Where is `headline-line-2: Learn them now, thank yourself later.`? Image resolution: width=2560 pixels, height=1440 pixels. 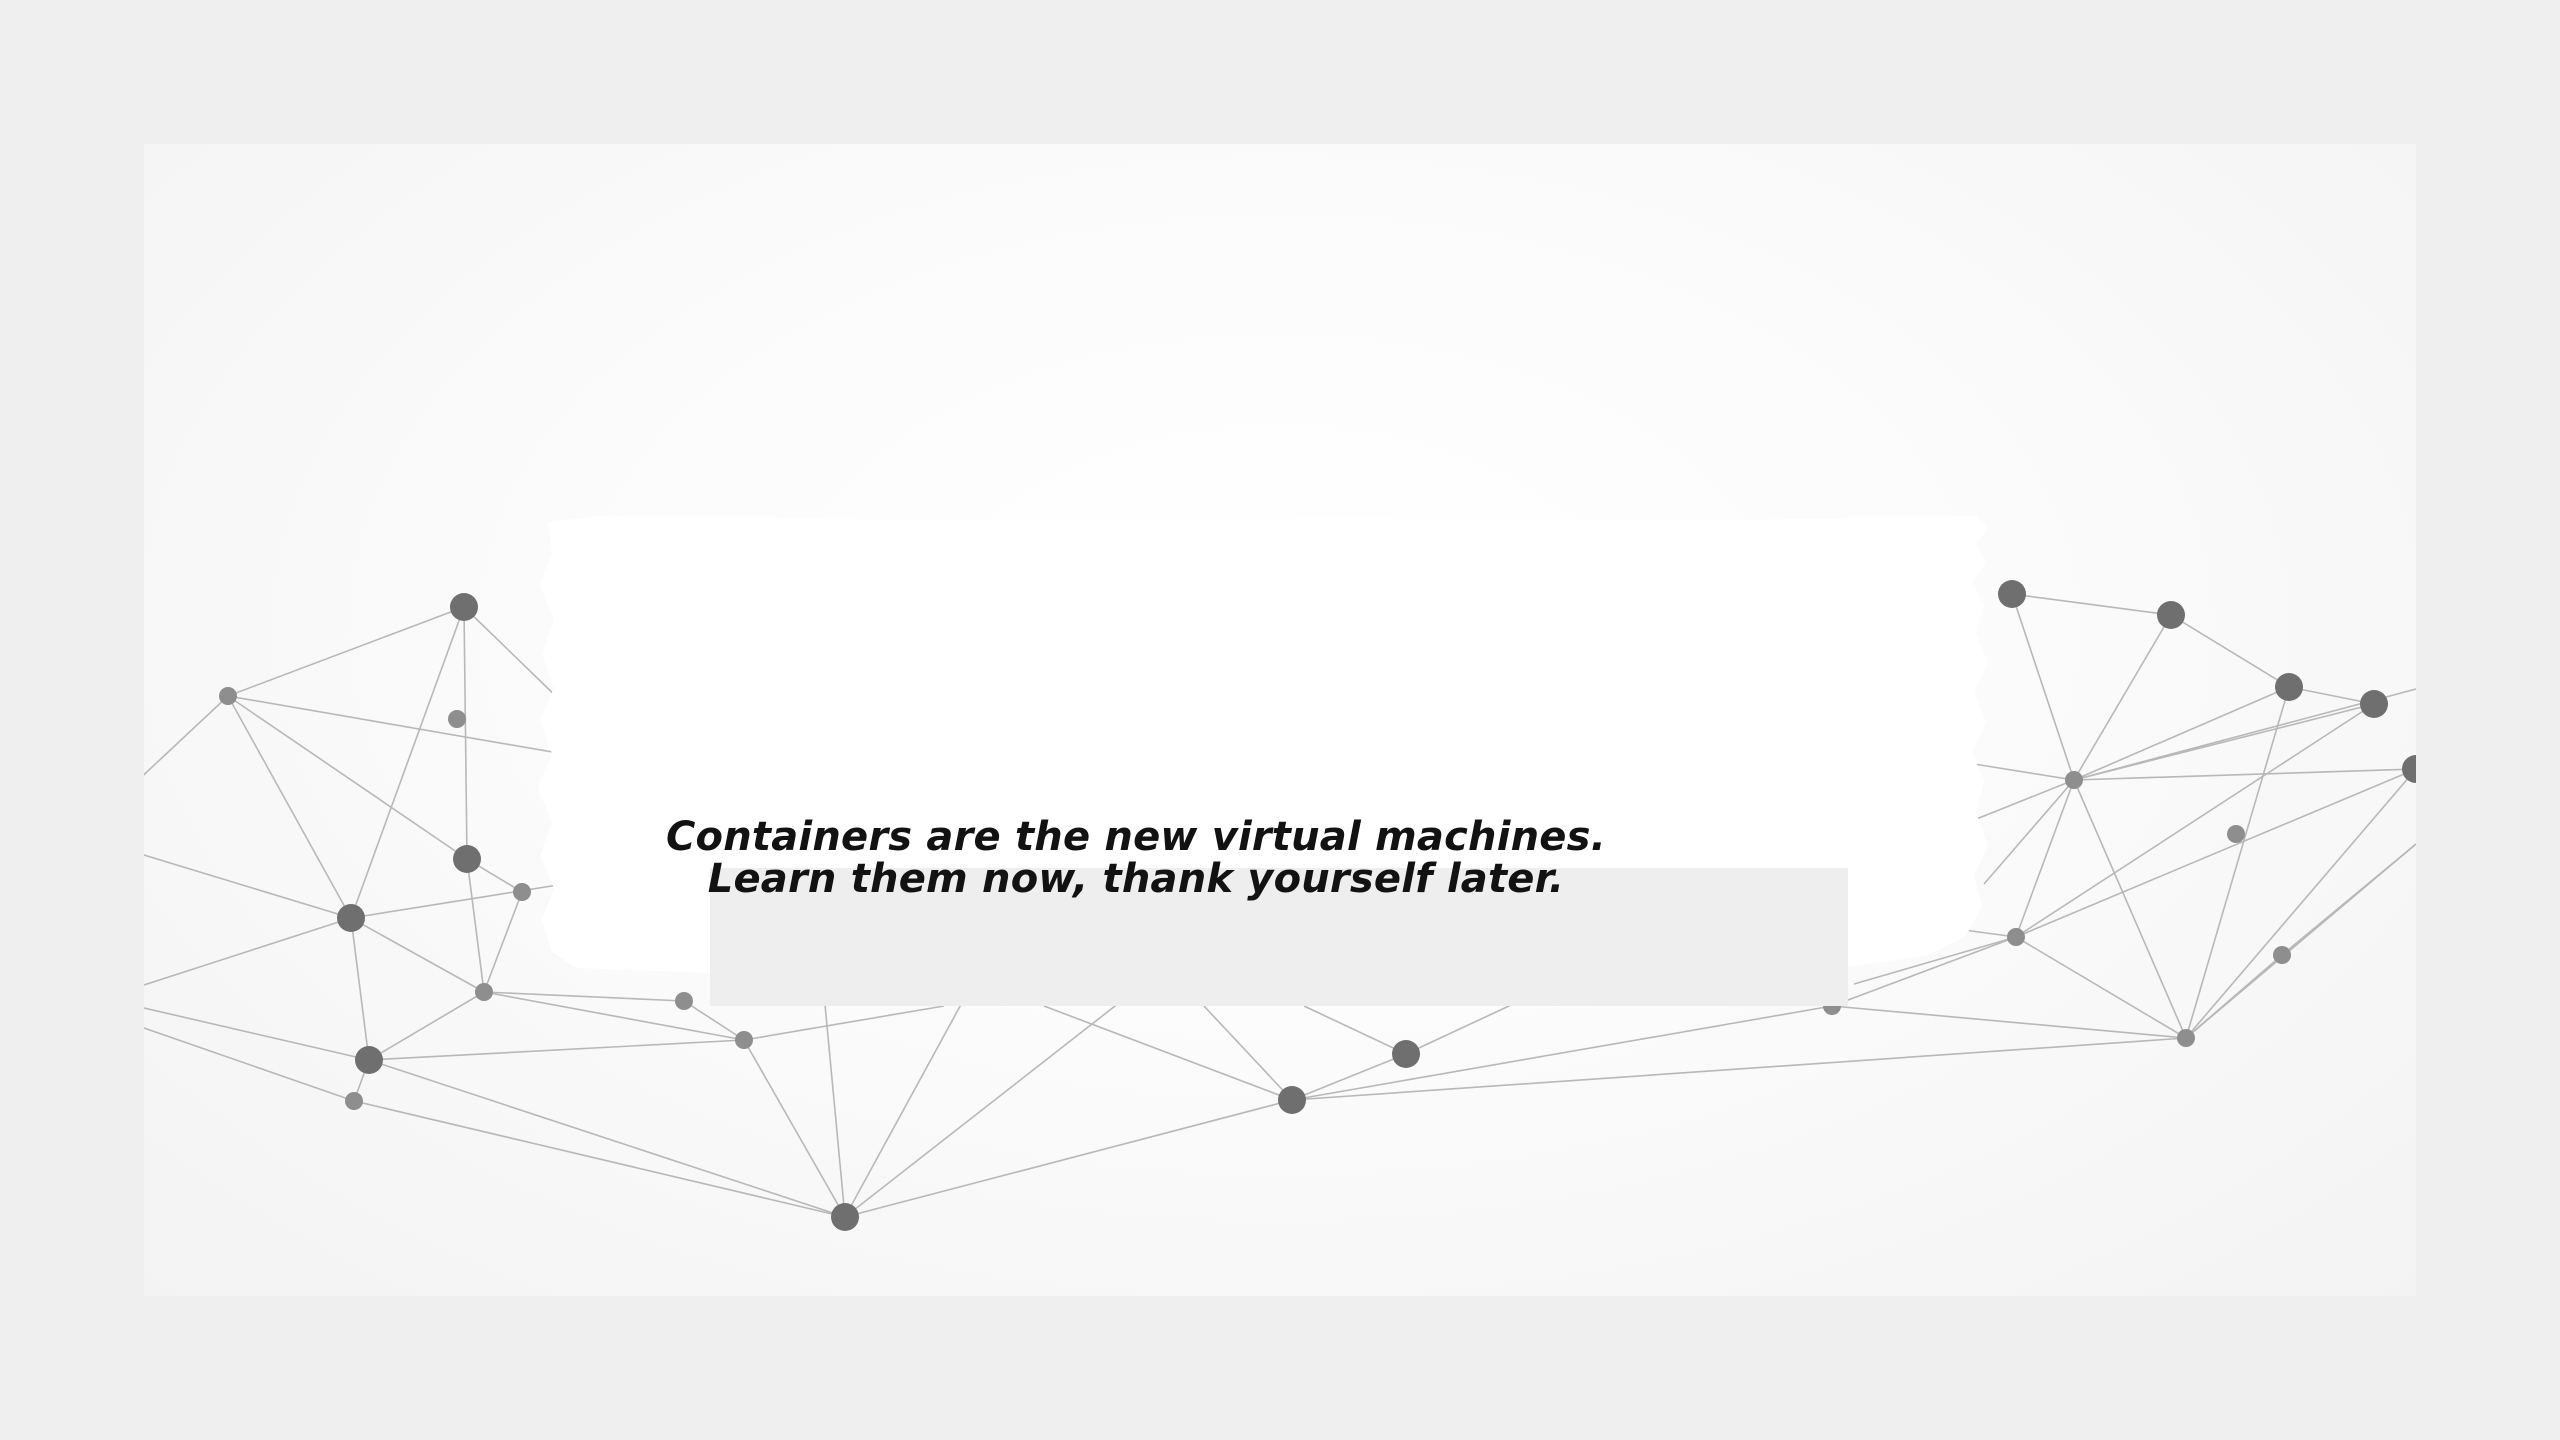 headline-line-2: Learn them now, thank yourself later. is located at coordinates (1136, 879).